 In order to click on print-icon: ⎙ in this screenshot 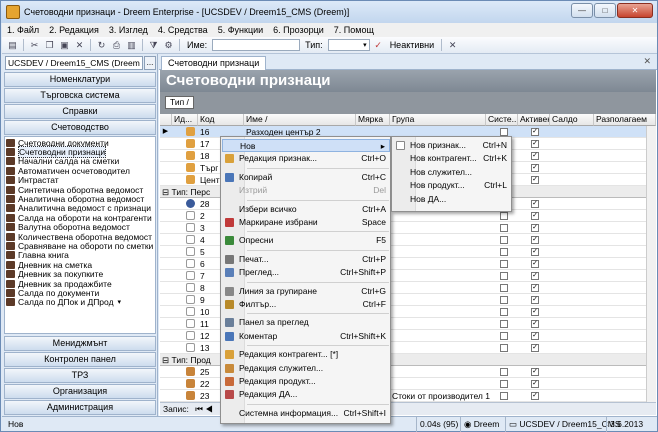, I will do `click(116, 45)`.